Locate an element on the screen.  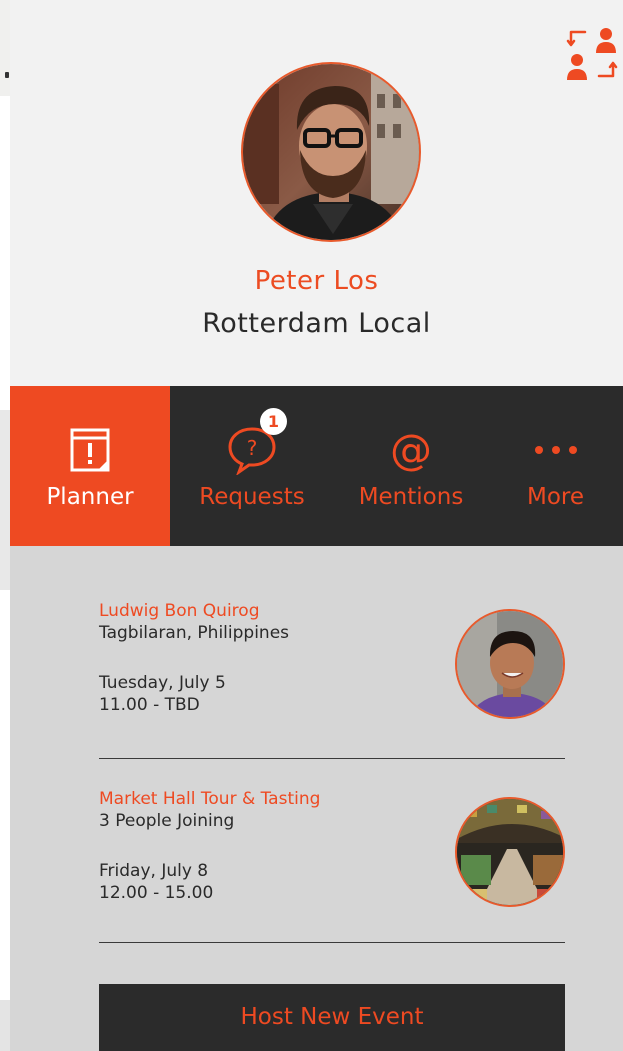
tab-more: More is located at coordinates (555, 466).